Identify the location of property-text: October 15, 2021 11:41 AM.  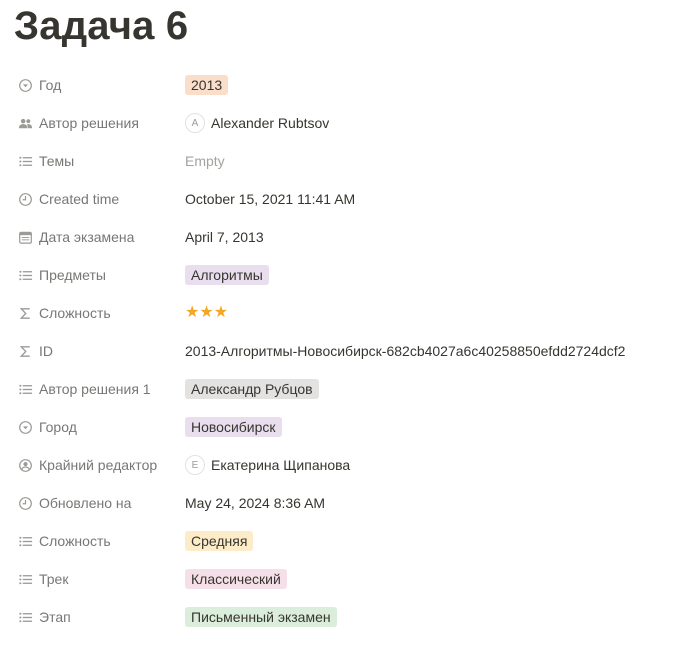
(270, 199).